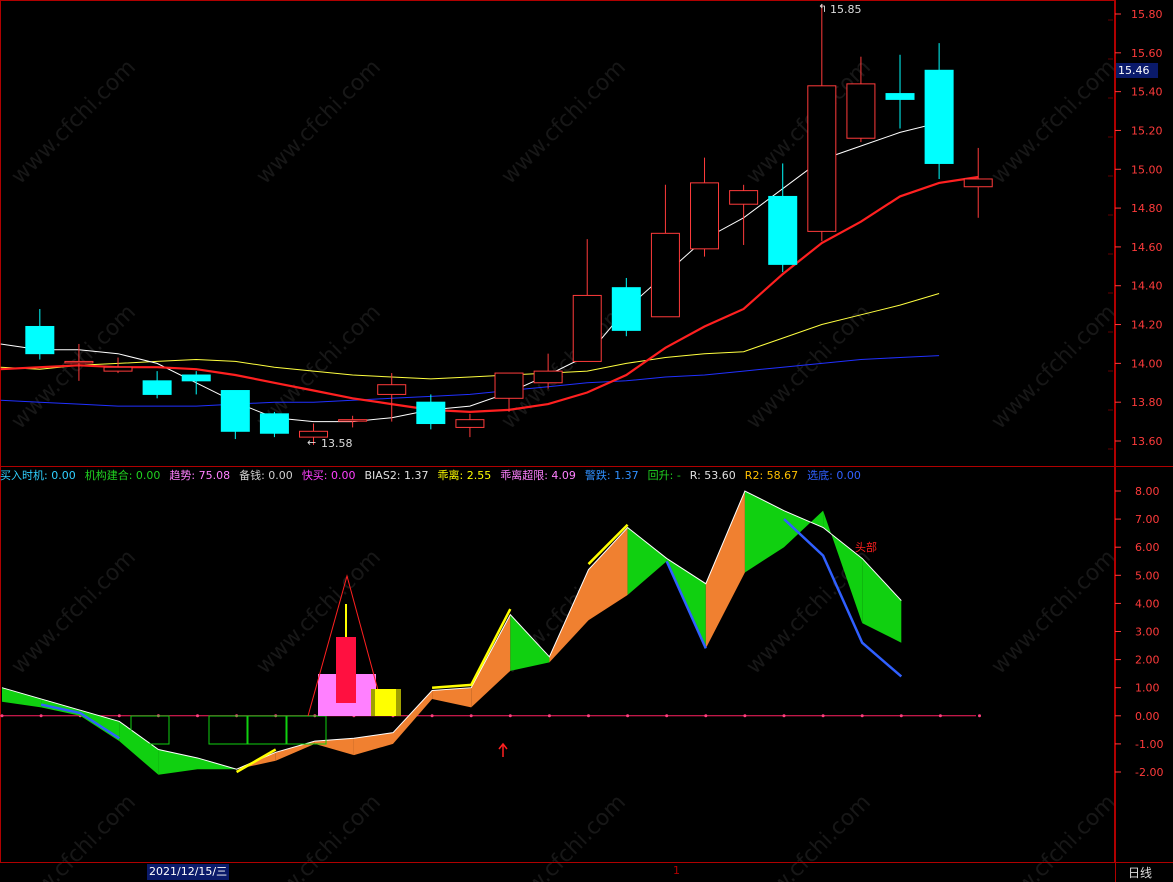 This screenshot has height=882, width=1173. I want to click on legend-item: R2: 58.67, so click(771, 475).